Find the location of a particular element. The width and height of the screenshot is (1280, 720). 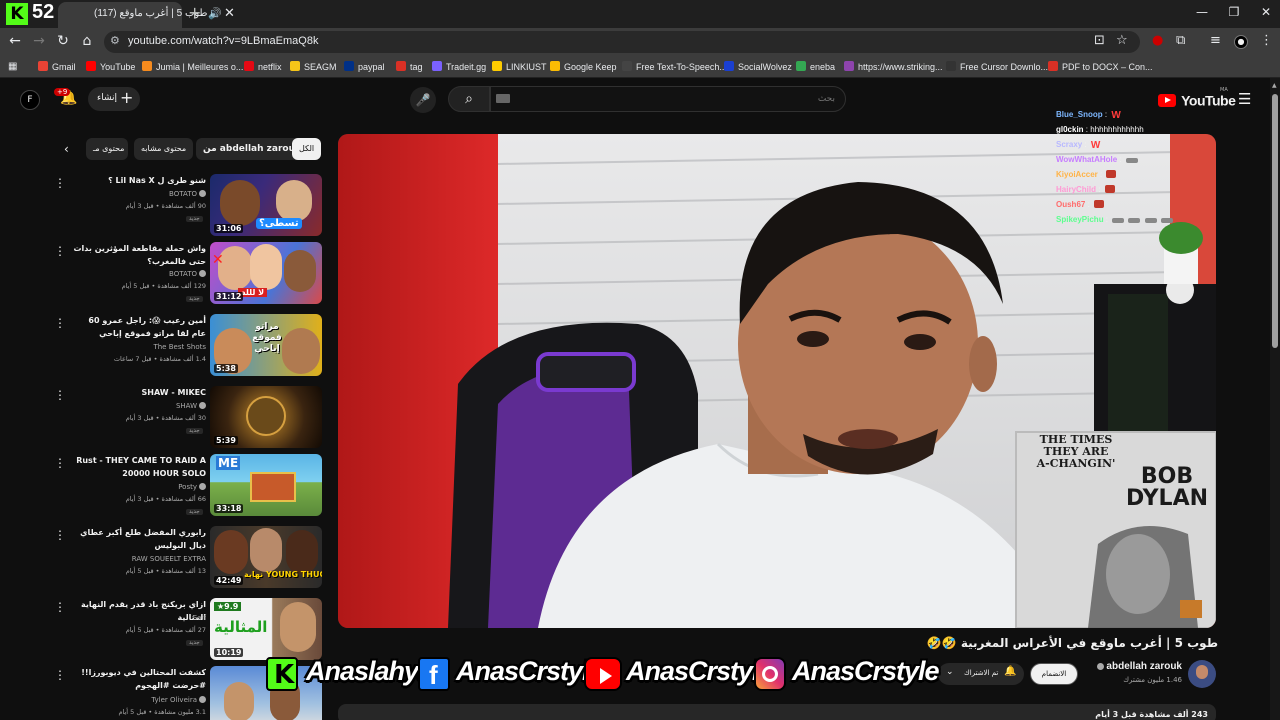

channel-avatar is located at coordinates (1202, 674).